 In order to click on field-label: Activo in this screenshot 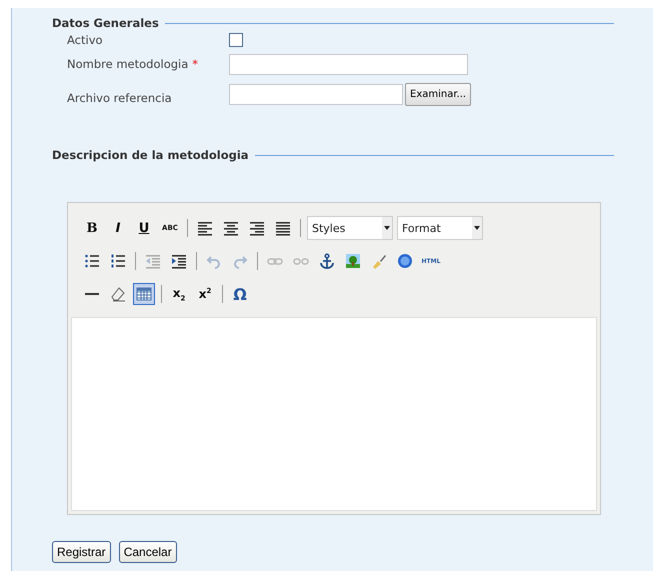, I will do `click(85, 40)`.